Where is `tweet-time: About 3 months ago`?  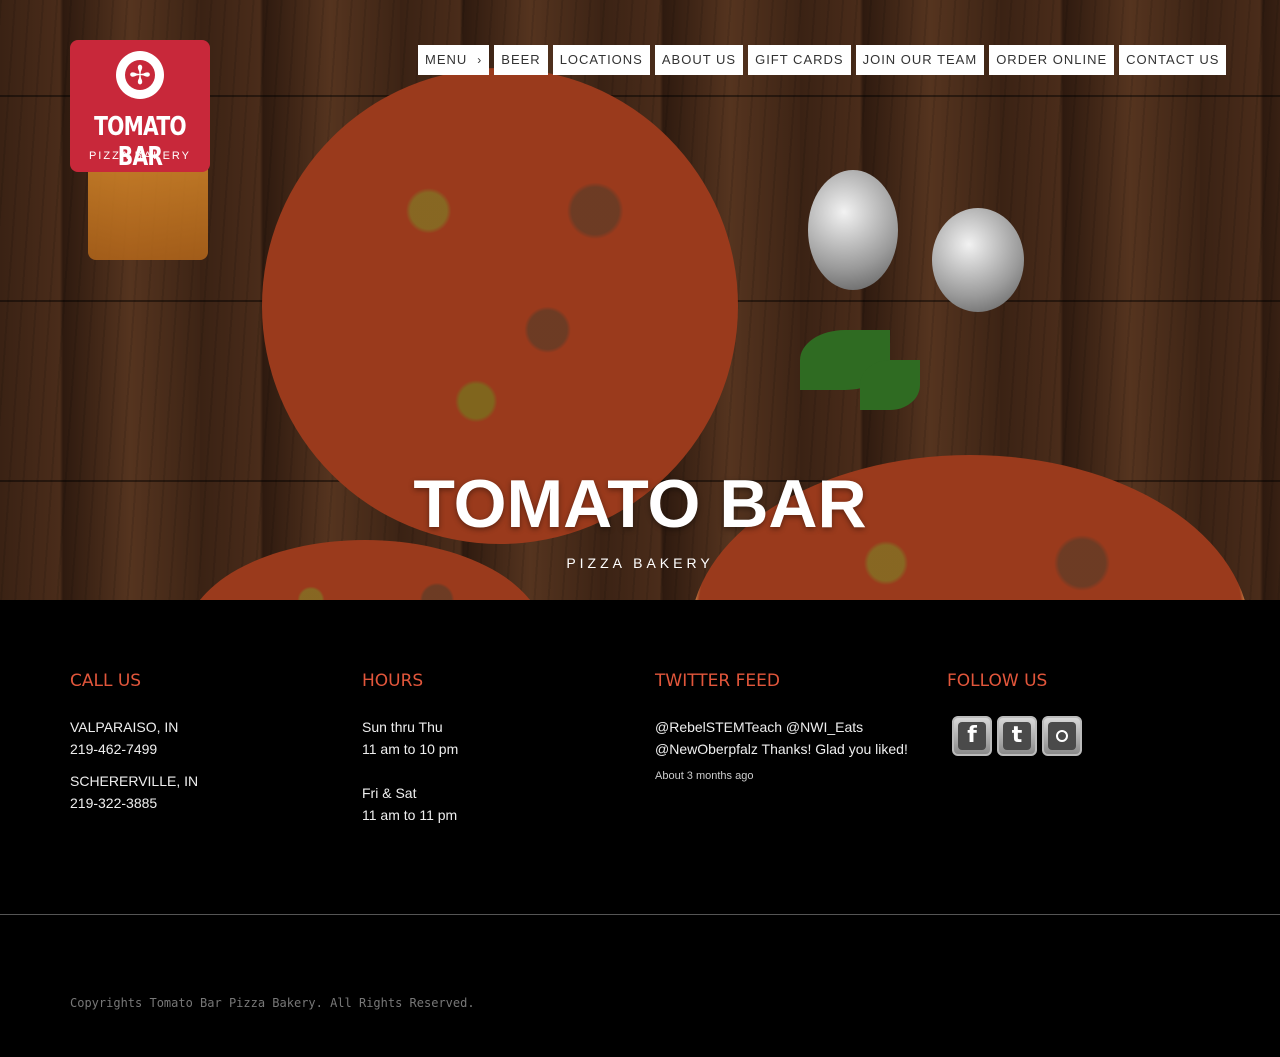 tweet-time: About 3 months ago is located at coordinates (790, 776).